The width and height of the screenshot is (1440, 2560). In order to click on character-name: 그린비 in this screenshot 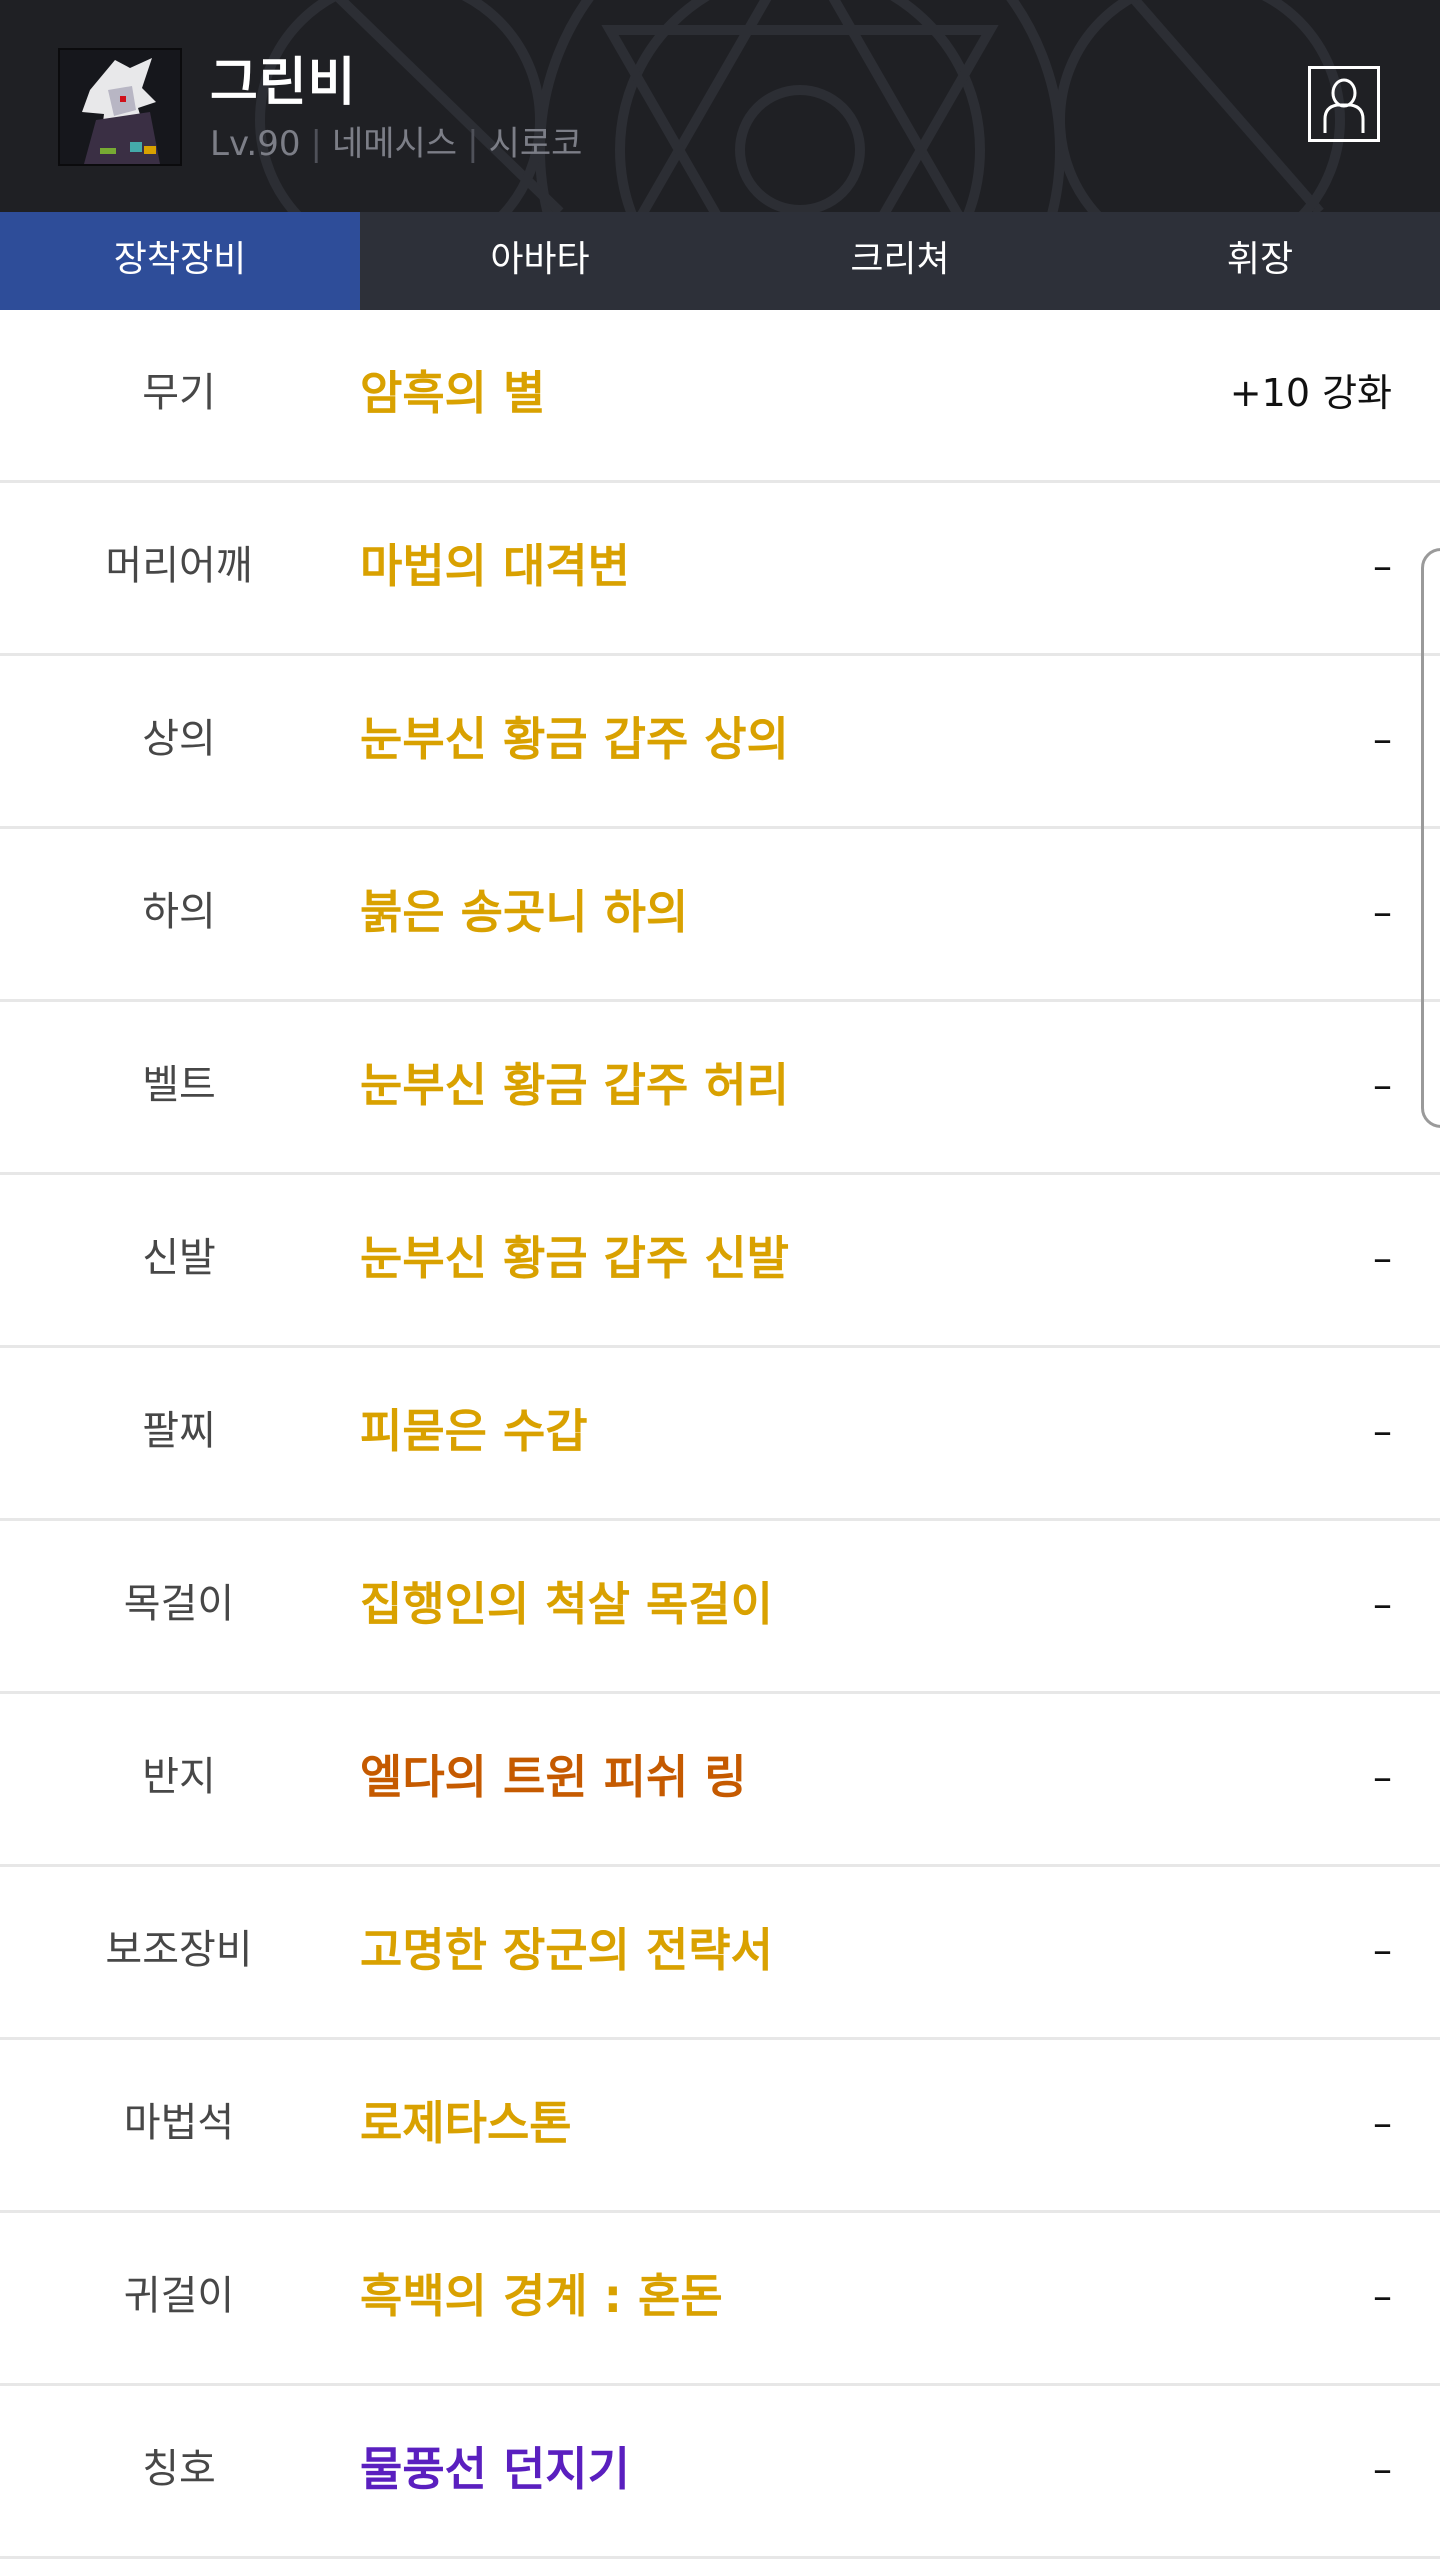, I will do `click(283, 83)`.